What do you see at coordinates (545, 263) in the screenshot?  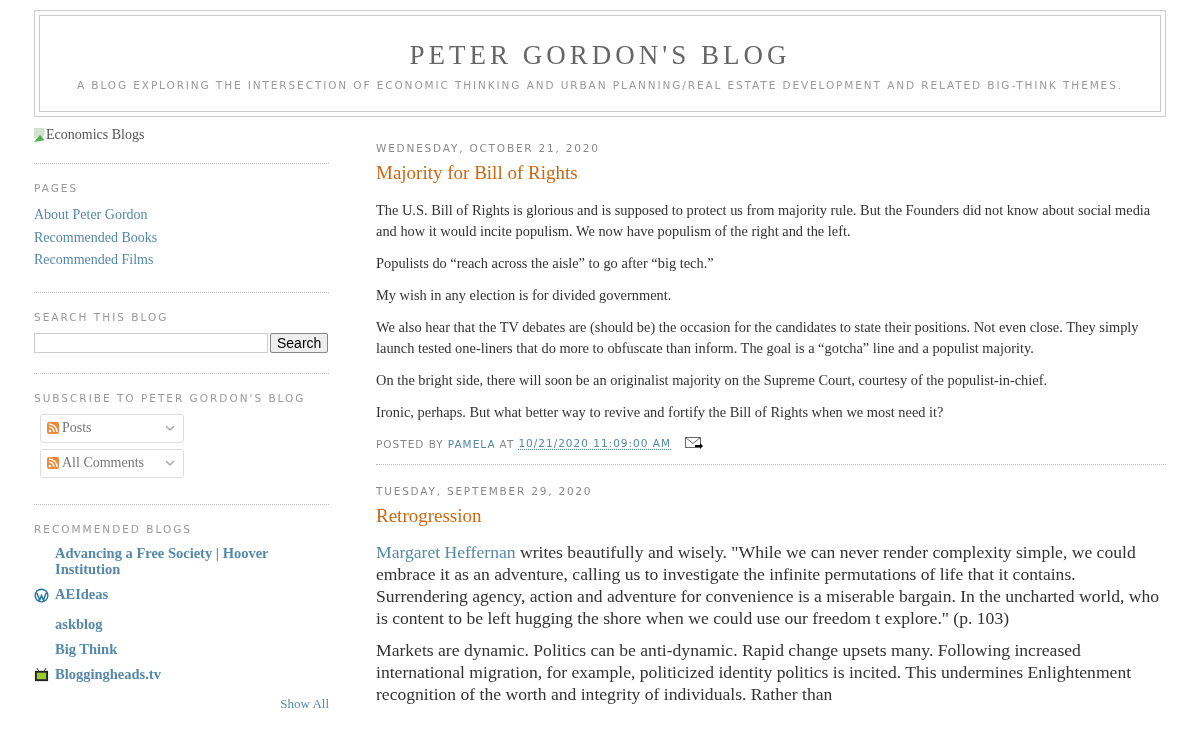 I see `post-paragraph: Populists do “reach across the aisle” to go after “big tech.”` at bounding box center [545, 263].